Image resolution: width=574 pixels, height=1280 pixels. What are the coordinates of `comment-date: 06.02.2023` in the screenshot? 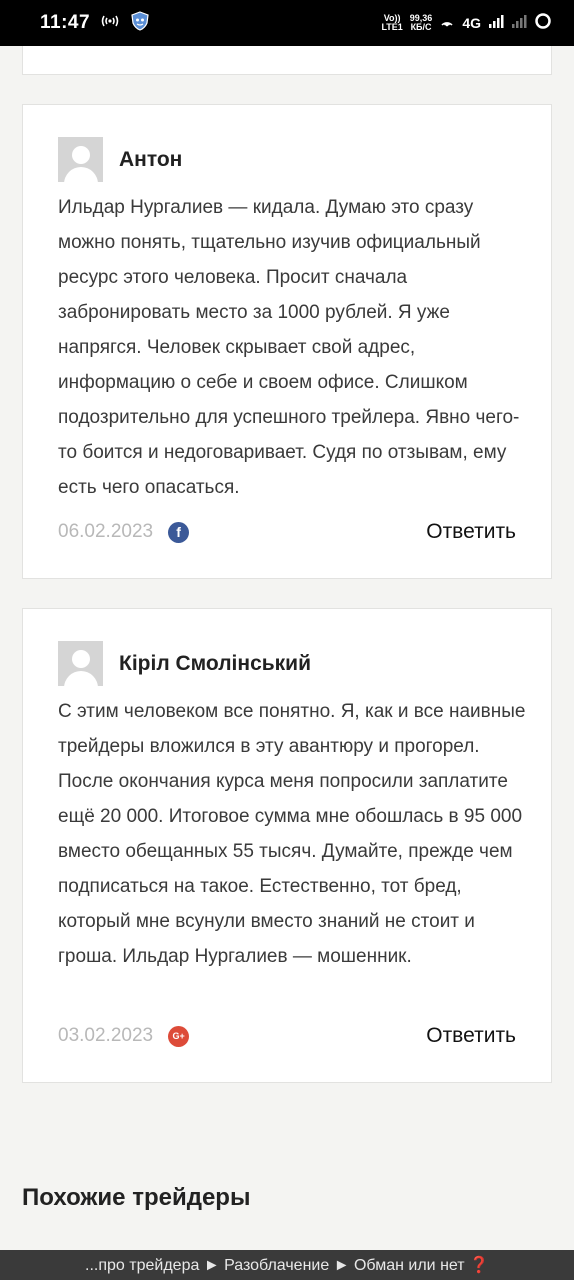 It's located at (106, 531).